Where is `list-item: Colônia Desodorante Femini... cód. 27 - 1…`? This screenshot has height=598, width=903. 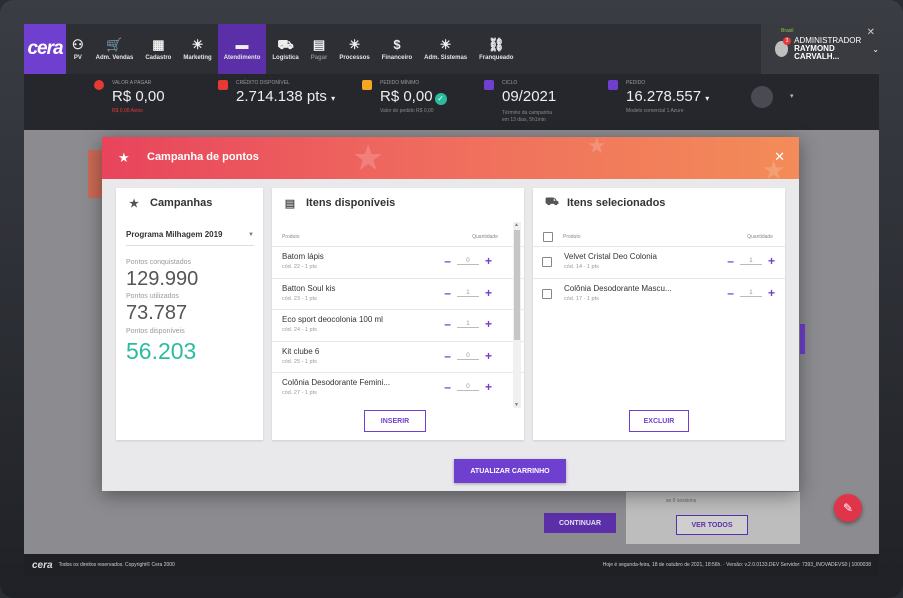
list-item: Colônia Desodorante Femini... cód. 27 - 1… is located at coordinates (398, 388).